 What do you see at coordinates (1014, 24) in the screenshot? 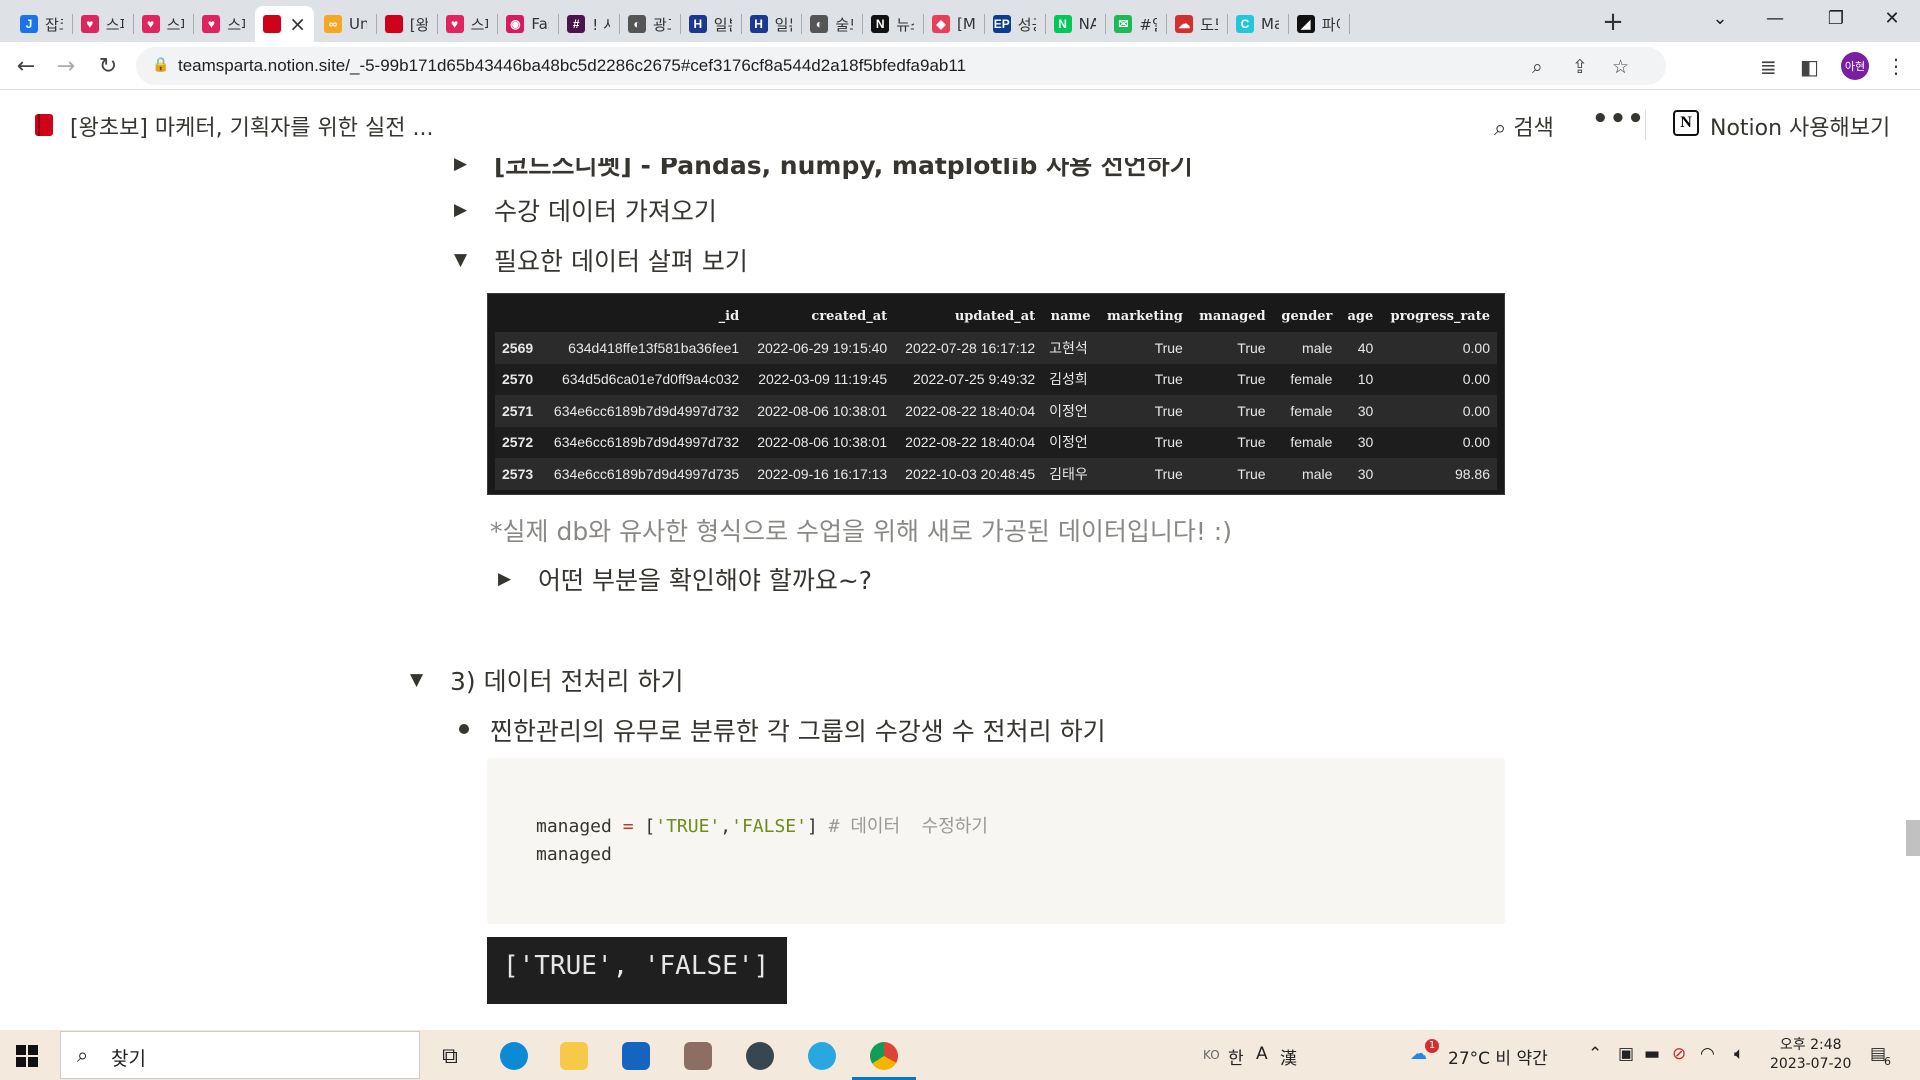
I see `browser-tab: EP 성공` at bounding box center [1014, 24].